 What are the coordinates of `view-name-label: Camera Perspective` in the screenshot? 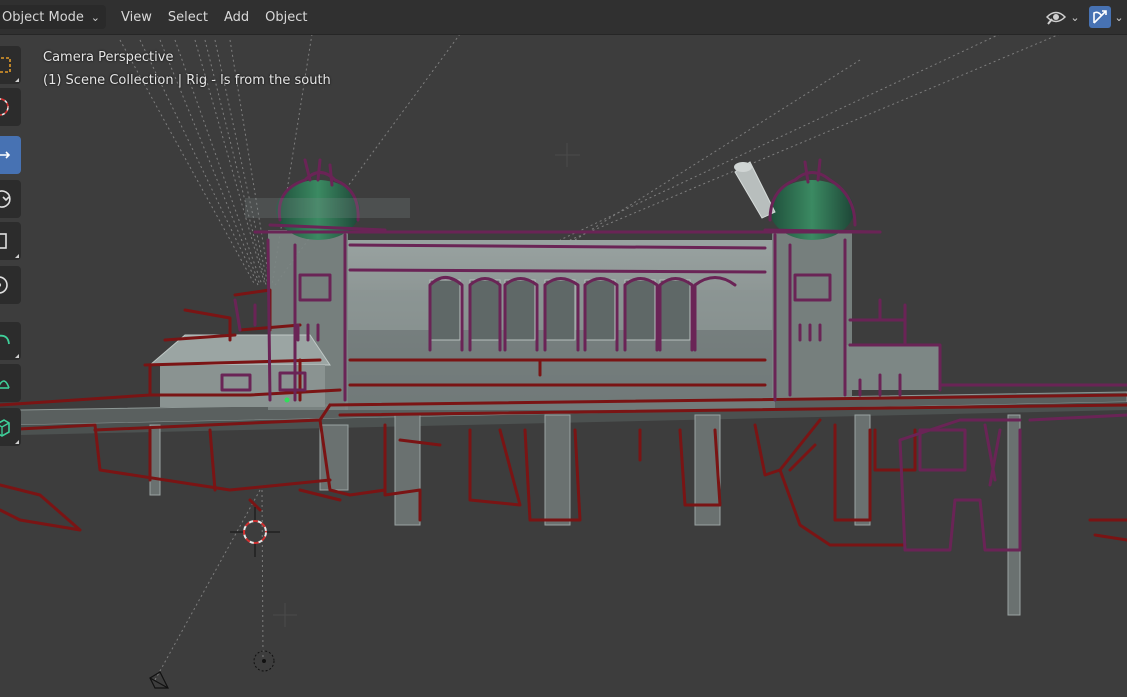 It's located at (108, 57).